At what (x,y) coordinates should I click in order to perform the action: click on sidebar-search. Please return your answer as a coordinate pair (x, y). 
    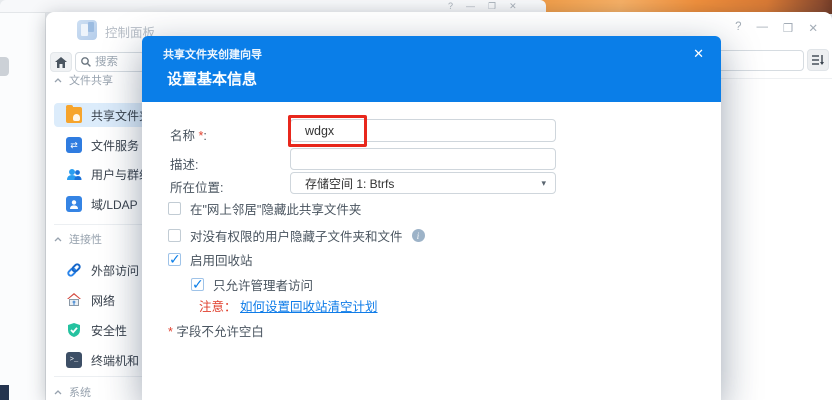
    Looking at the image, I should click on (110, 62).